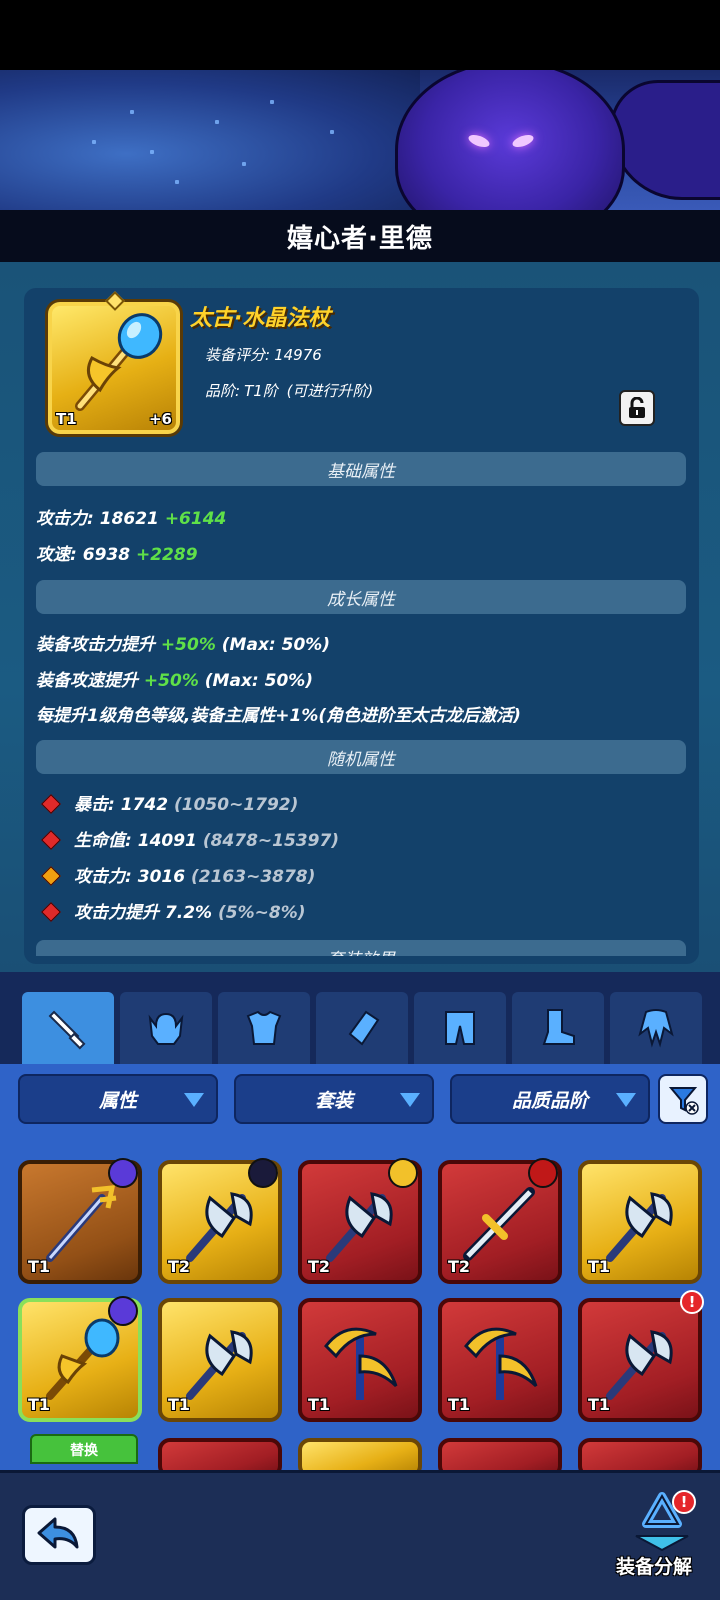  Describe the element at coordinates (360, 35) in the screenshot. I see `status-area` at that location.